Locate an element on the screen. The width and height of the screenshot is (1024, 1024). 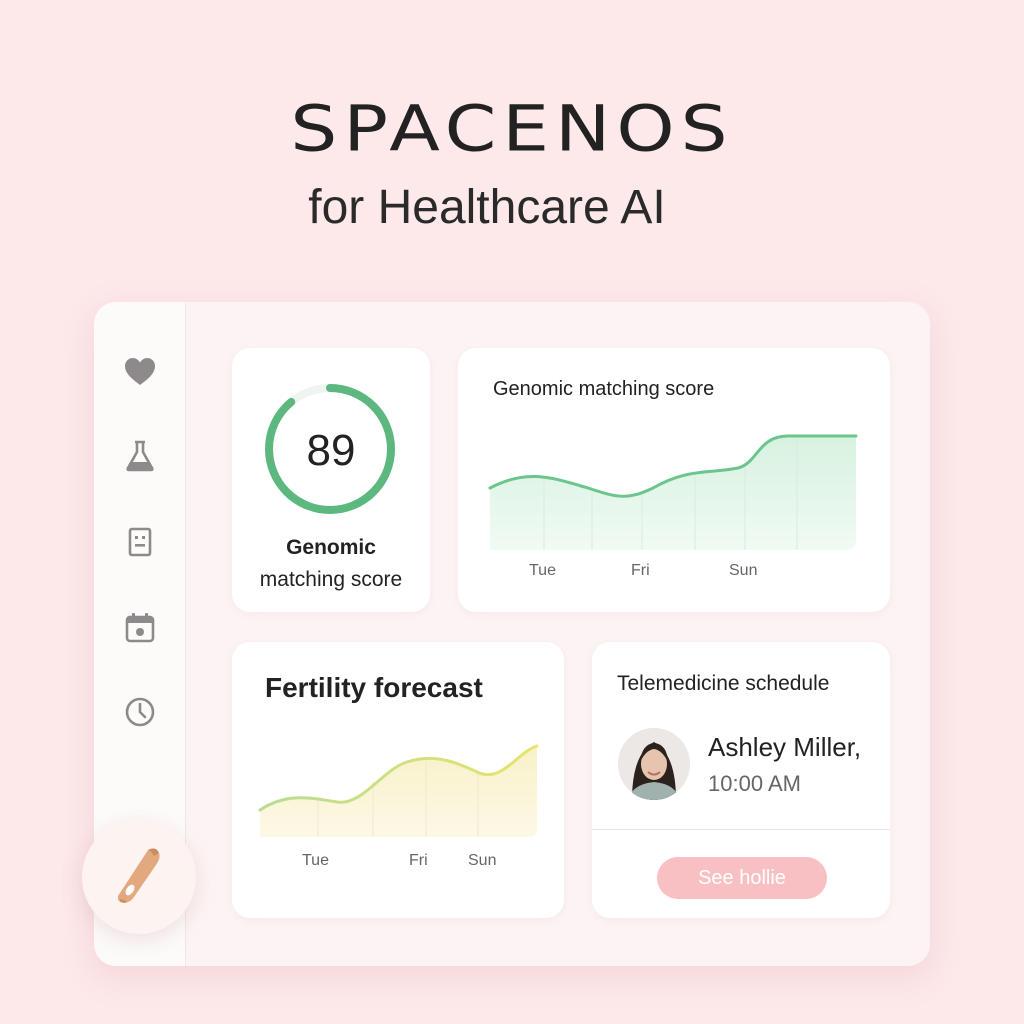
score-card: 89 Genomic matching score is located at coordinates (331, 480).